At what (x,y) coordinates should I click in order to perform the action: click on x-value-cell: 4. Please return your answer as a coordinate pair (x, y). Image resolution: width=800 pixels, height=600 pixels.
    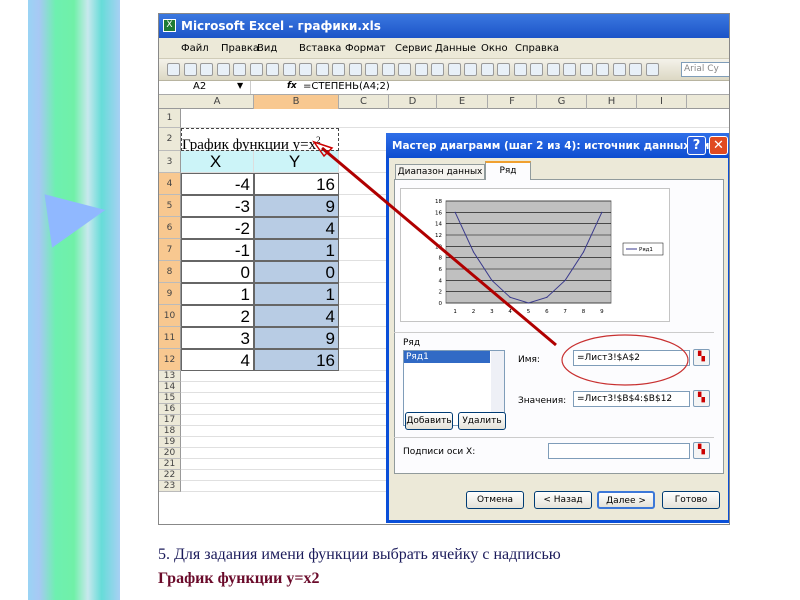
    Looking at the image, I should click on (217, 360).